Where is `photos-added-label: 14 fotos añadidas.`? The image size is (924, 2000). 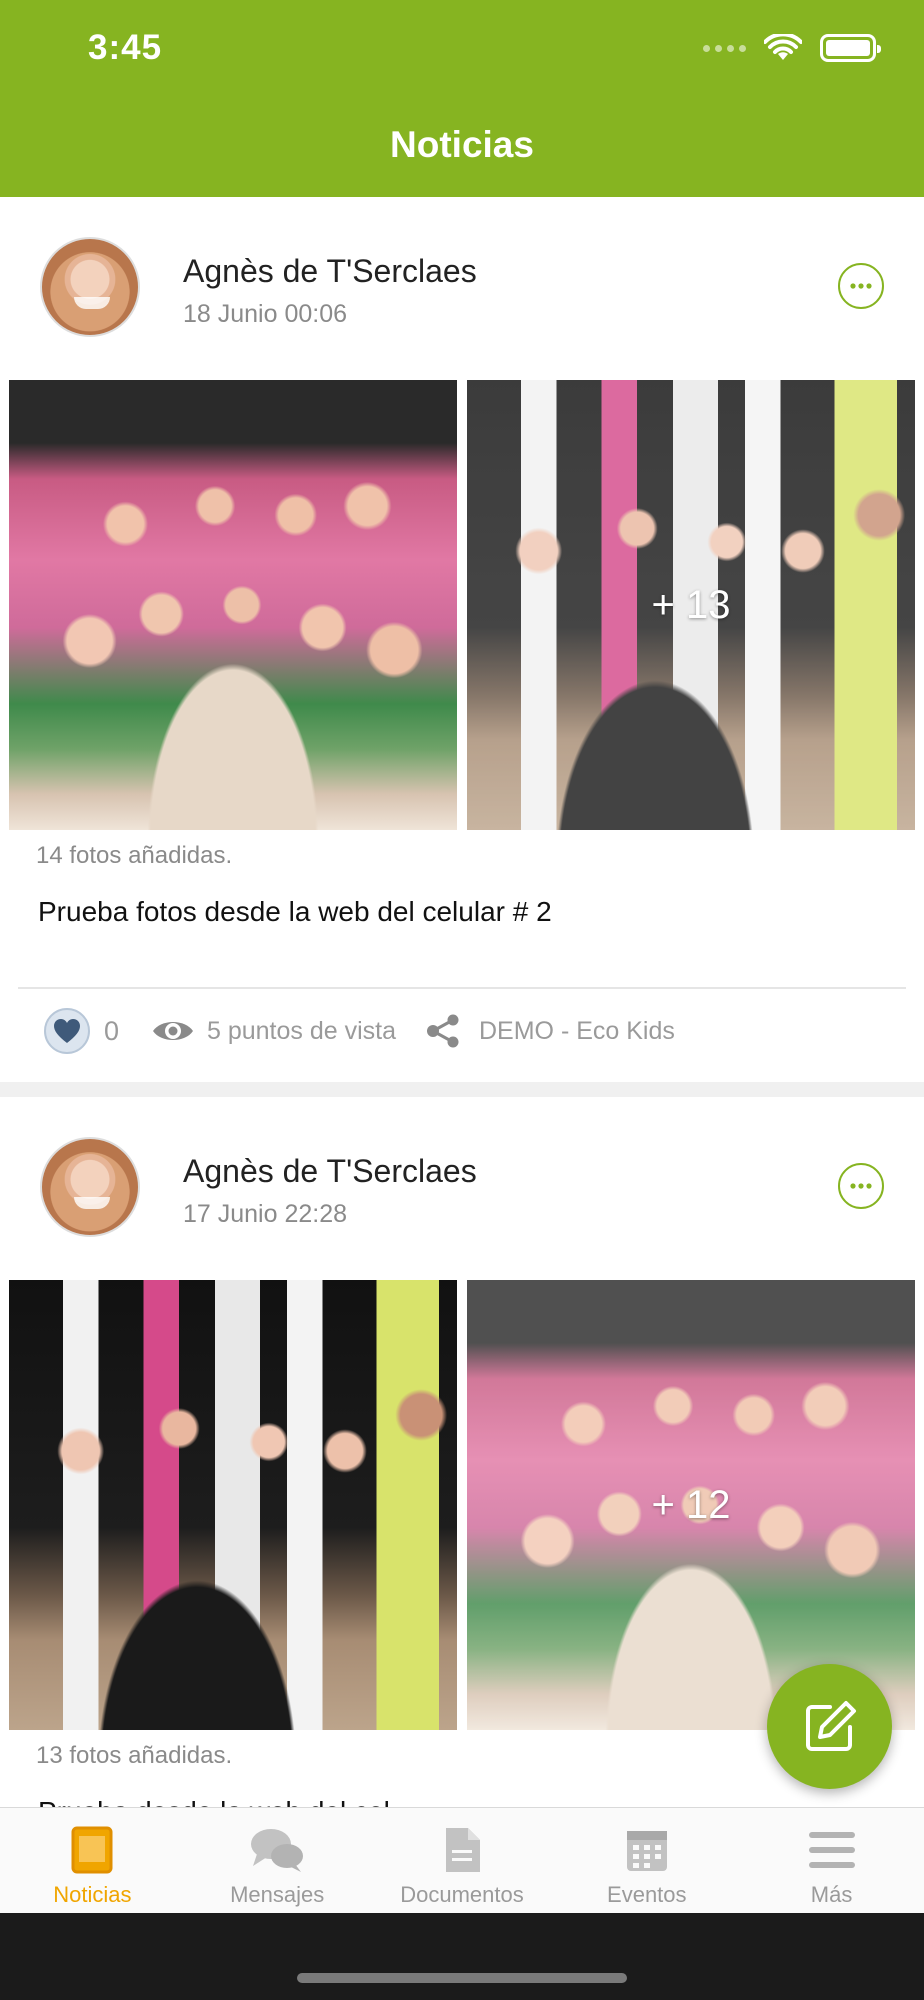 photos-added-label: 14 fotos añadidas. is located at coordinates (134, 855).